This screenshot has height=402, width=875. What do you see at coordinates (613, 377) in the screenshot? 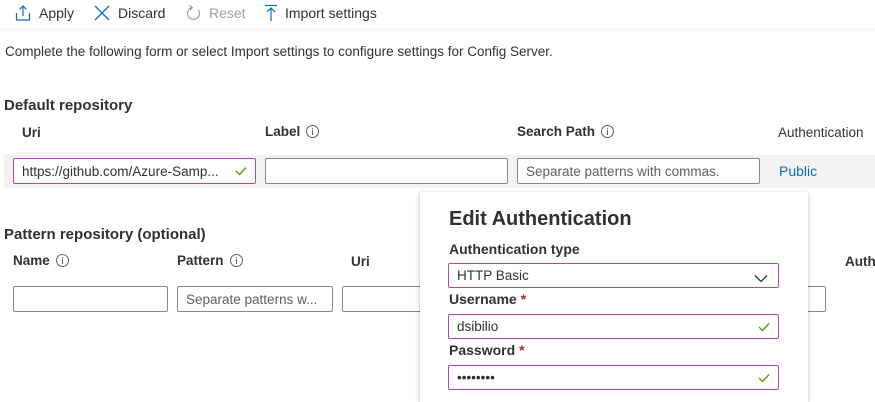
I see `password-input: ••••••••` at bounding box center [613, 377].